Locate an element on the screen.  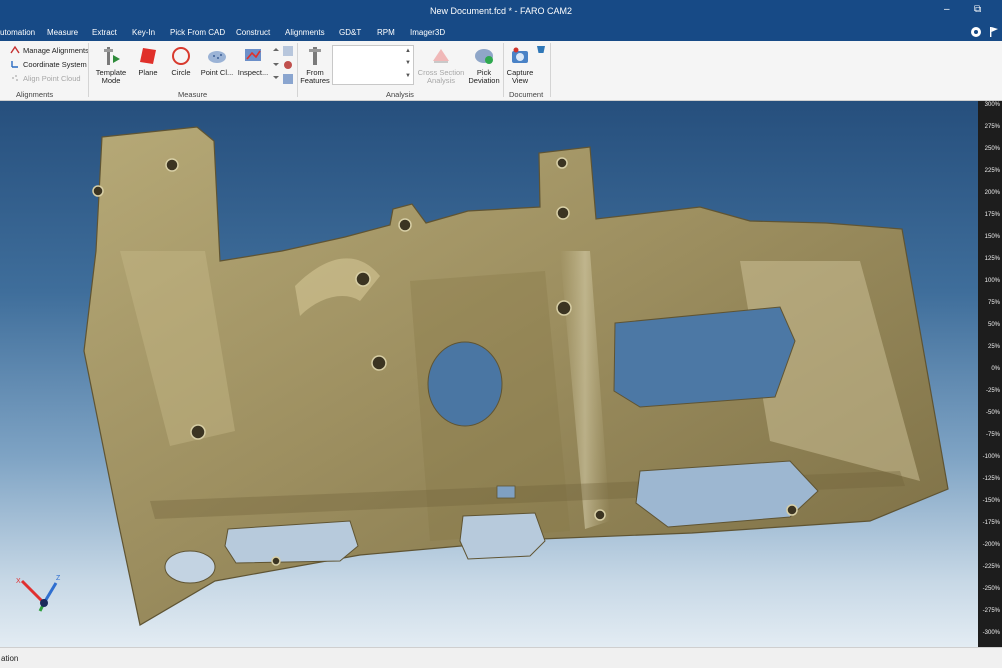
tab-automation: utomation is located at coordinates (17, 32).